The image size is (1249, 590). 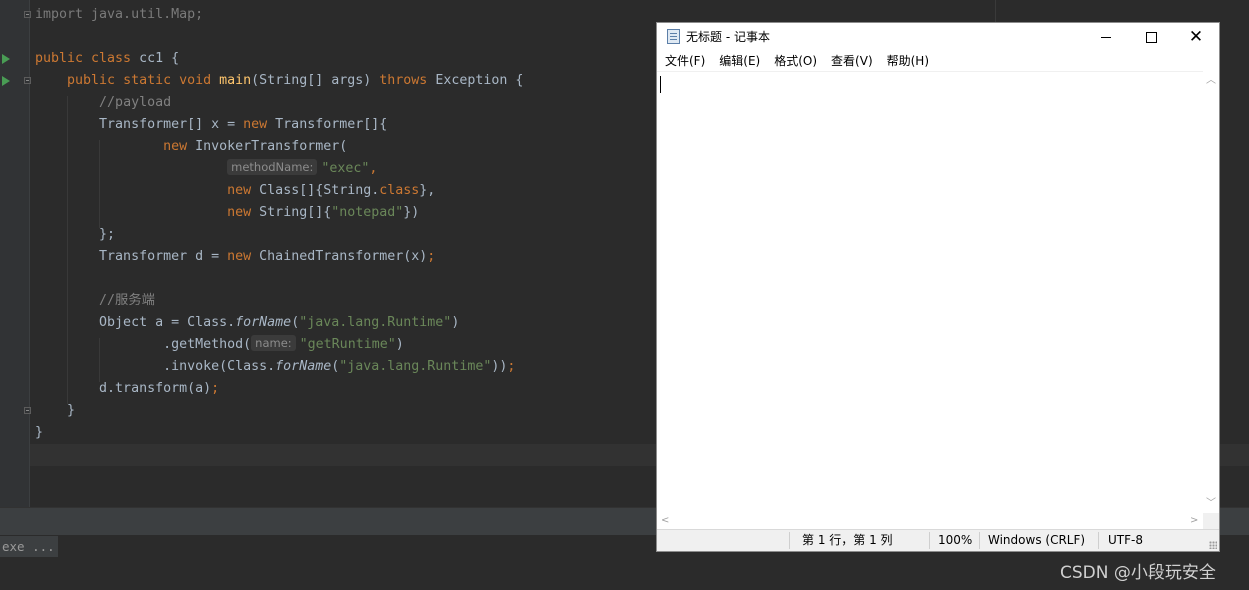 What do you see at coordinates (27, 410) in the screenshot?
I see `fold-main-end-icon` at bounding box center [27, 410].